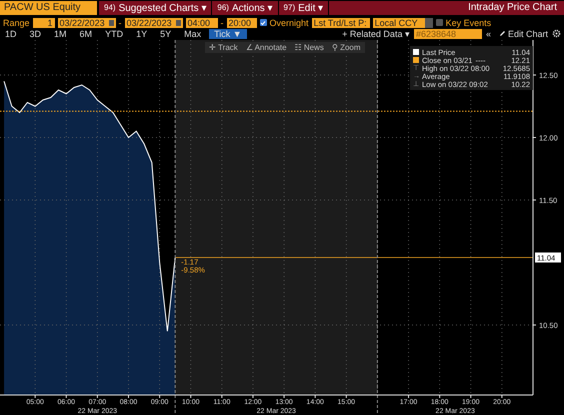  I want to click on overnight-label: Overnight, so click(289, 23).